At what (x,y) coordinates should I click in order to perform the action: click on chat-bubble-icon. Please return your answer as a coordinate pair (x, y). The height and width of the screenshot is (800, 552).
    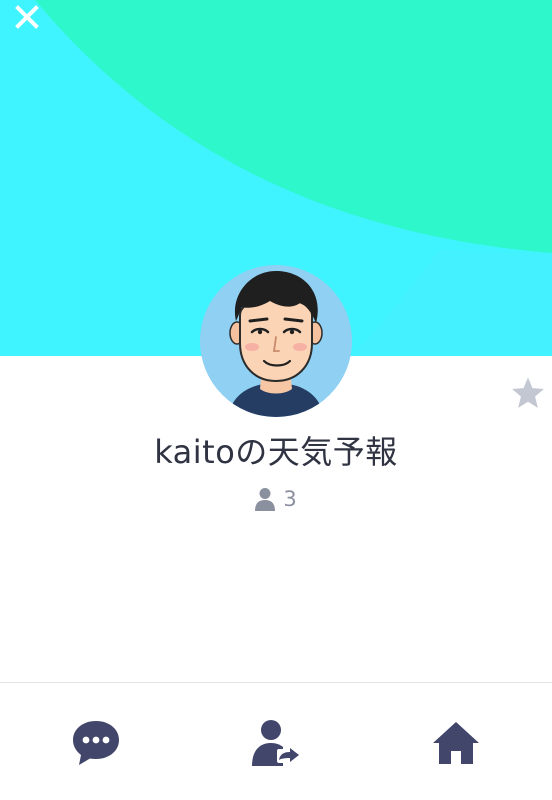
    Looking at the image, I should click on (96, 743).